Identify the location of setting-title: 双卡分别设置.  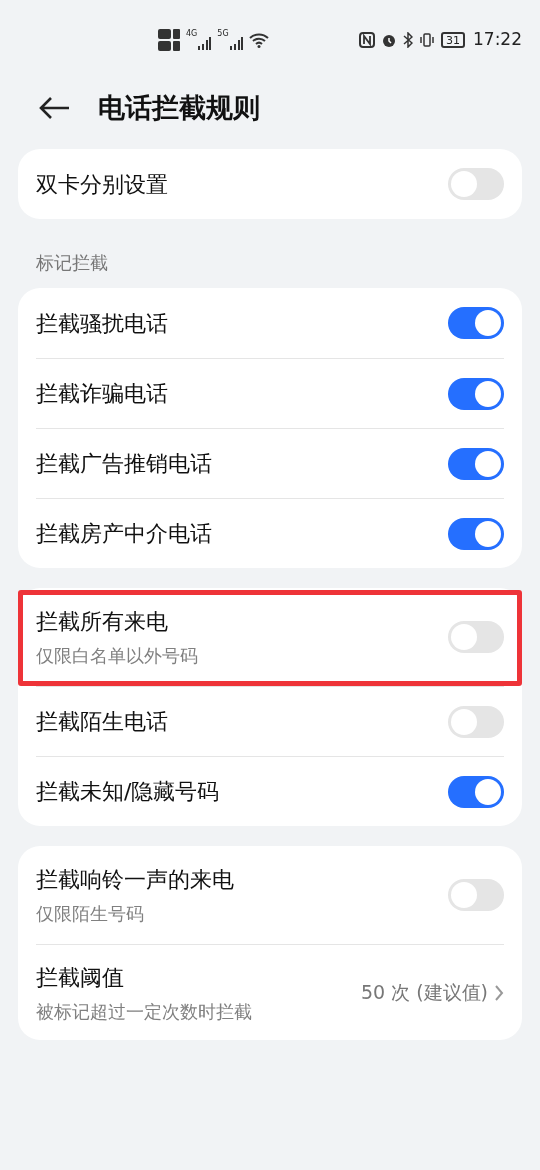
(102, 184).